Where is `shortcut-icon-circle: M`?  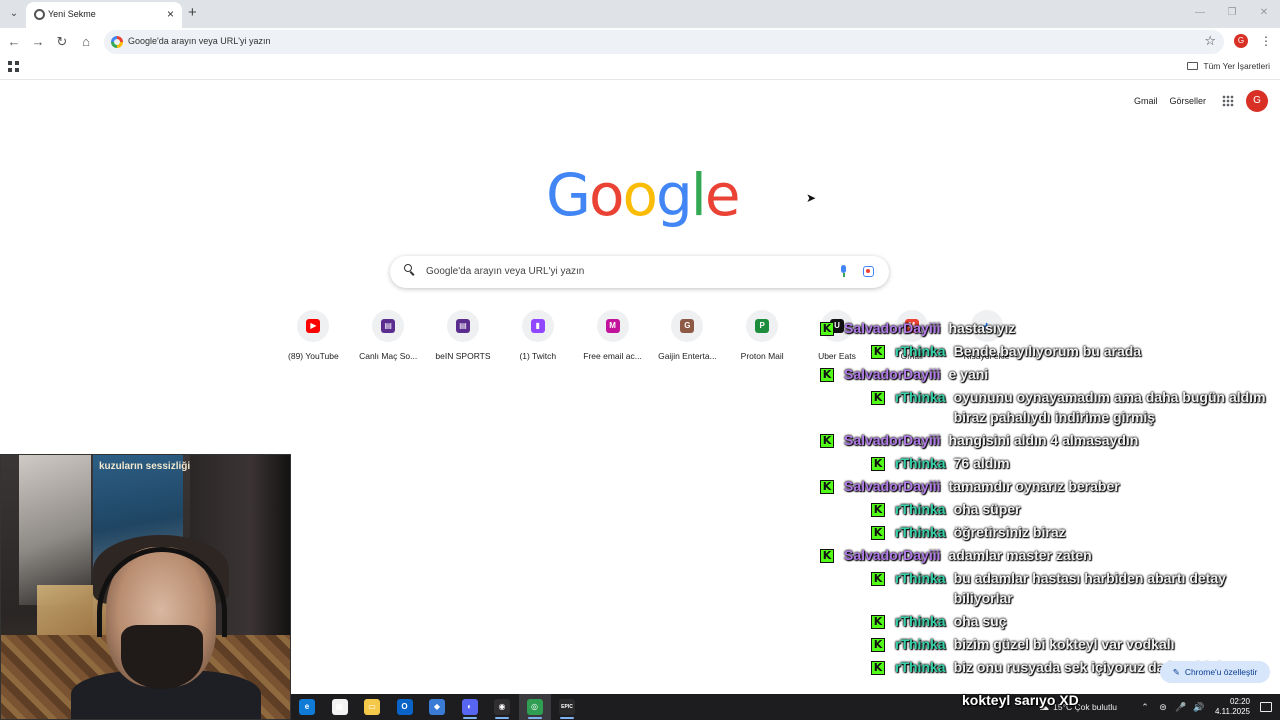 shortcut-icon-circle: M is located at coordinates (612, 326).